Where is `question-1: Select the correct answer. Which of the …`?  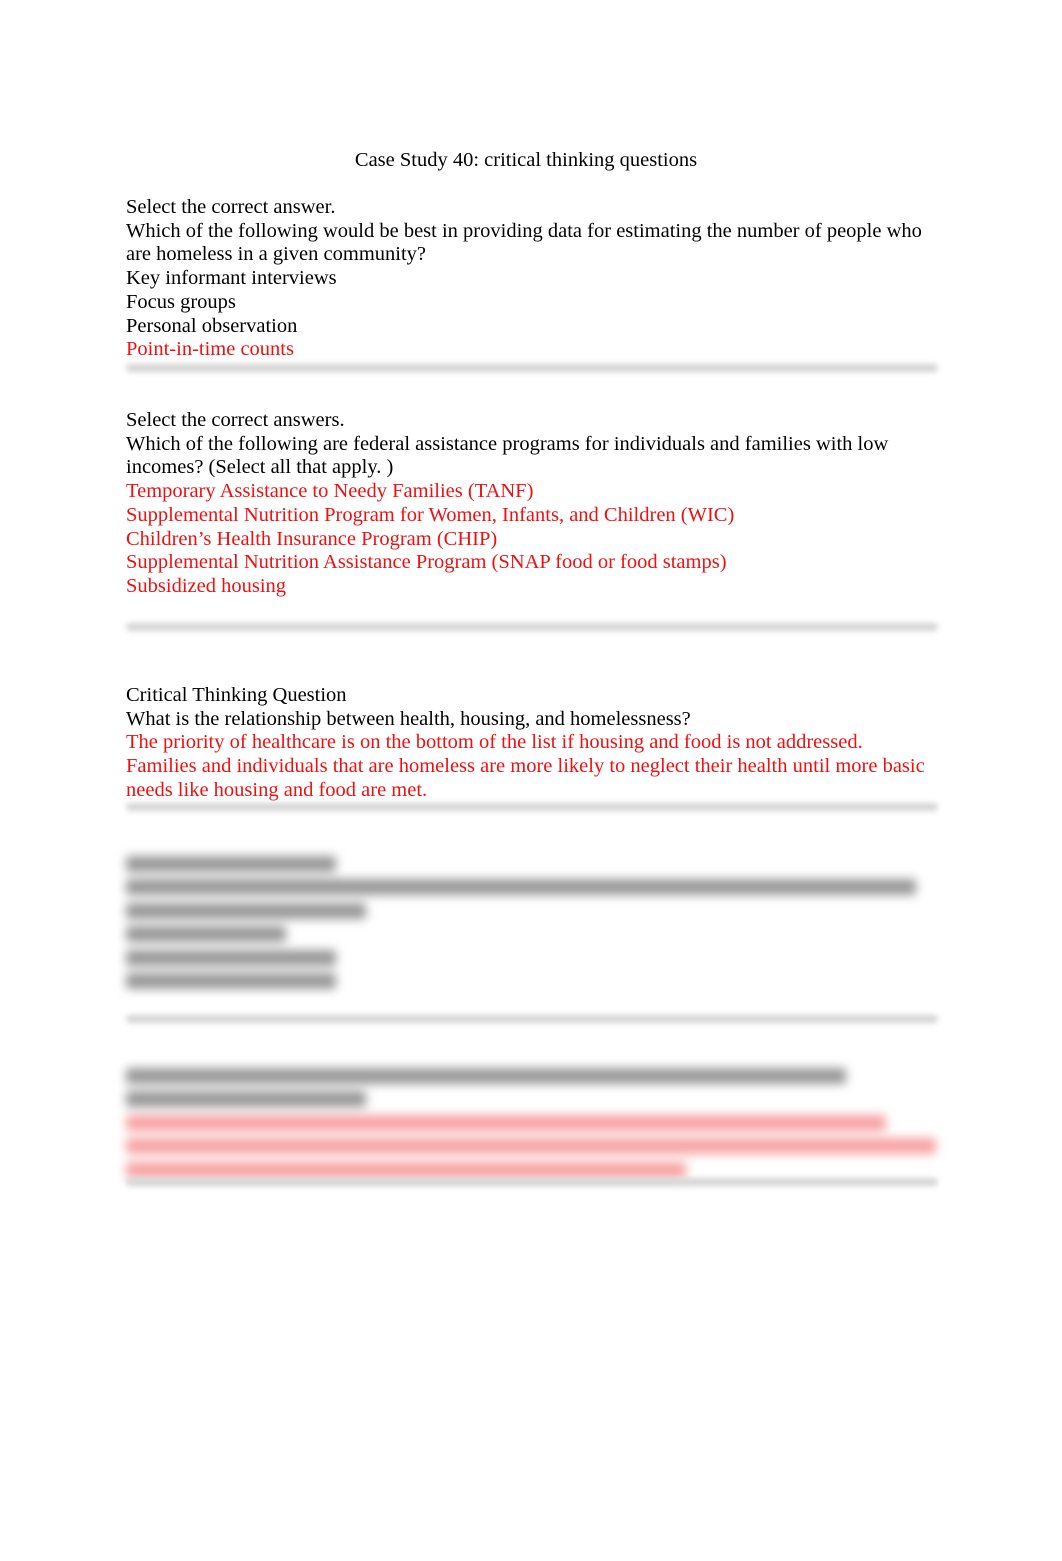 question-1: Select the correct answer. Which of the … is located at coordinates (534, 279).